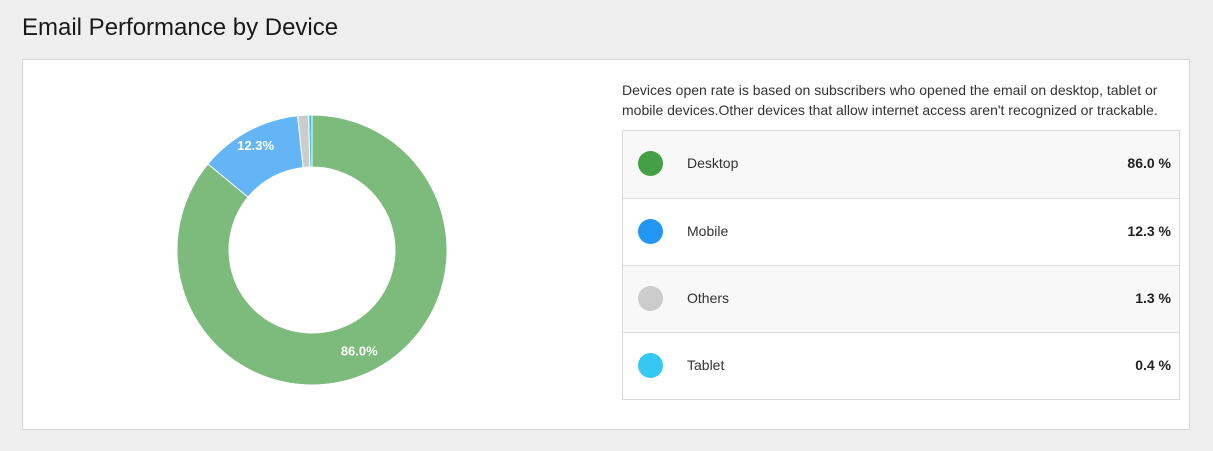 This screenshot has width=1213, height=451. Describe the element at coordinates (255, 145) in the screenshot. I see `slice-label-mobile: 12.3%` at that location.